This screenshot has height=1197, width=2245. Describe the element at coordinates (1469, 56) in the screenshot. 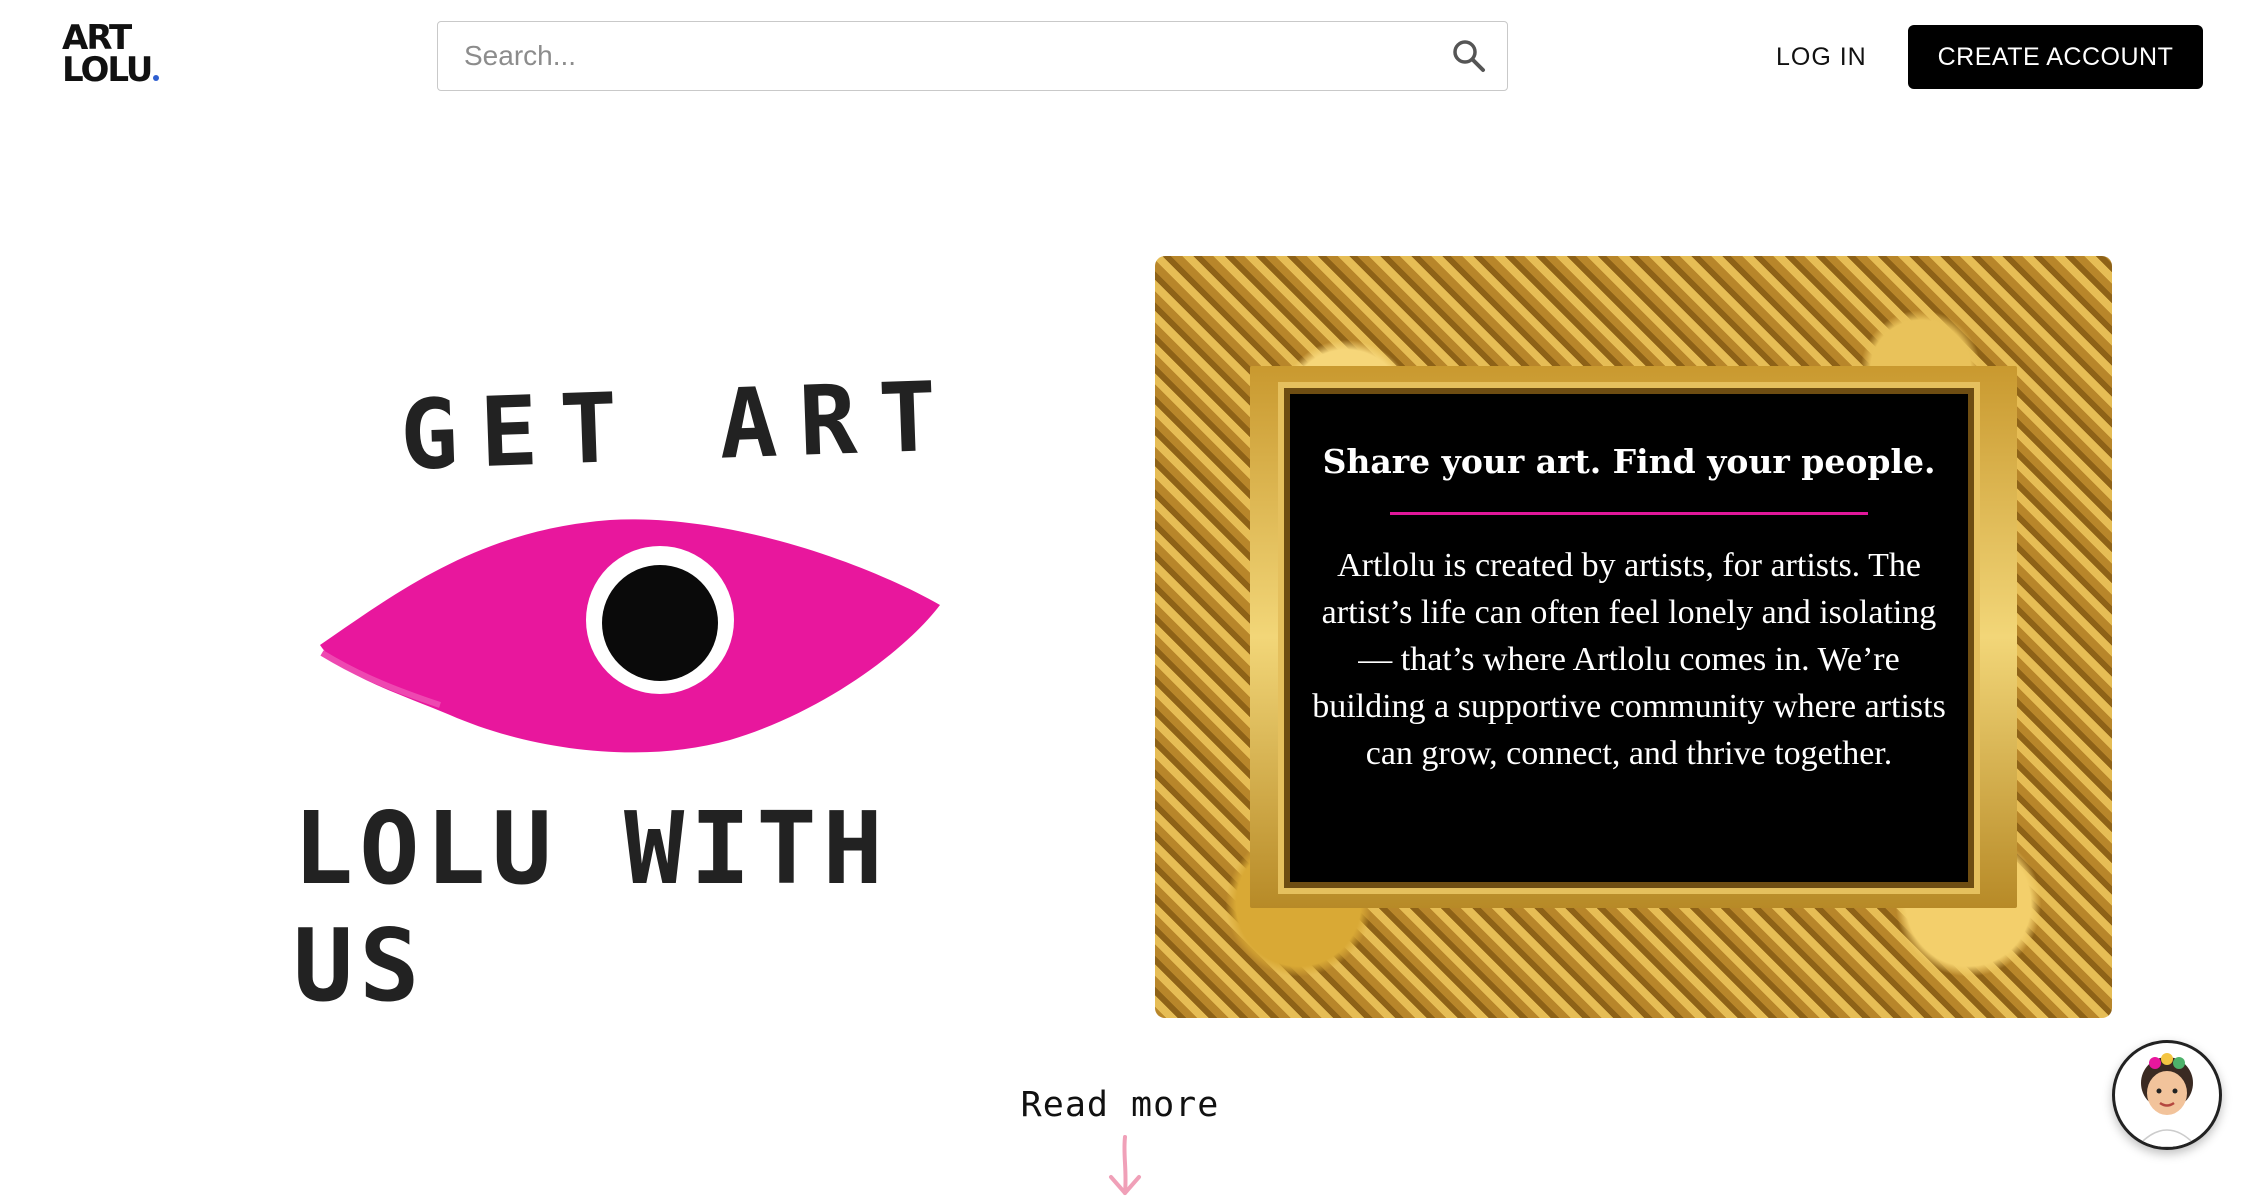

I see `search-icon` at that location.